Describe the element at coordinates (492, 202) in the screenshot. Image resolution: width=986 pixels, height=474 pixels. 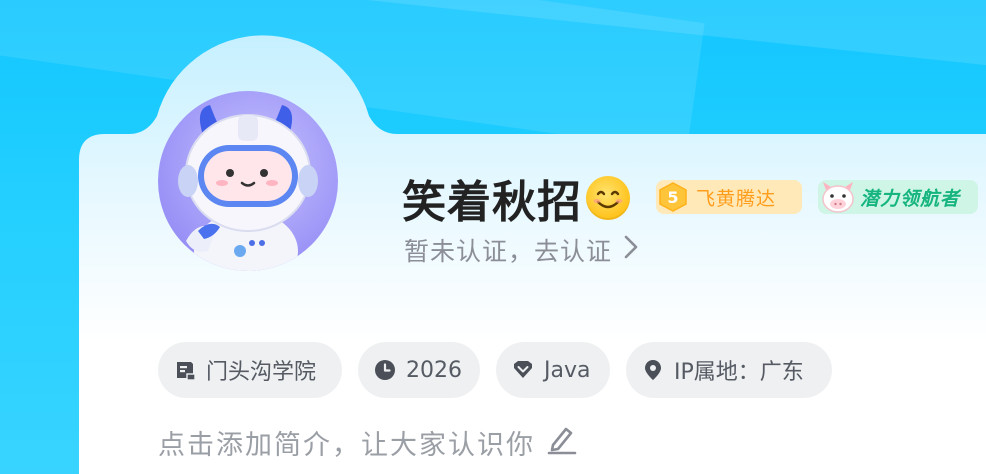
I see `username: 笑着秋招` at that location.